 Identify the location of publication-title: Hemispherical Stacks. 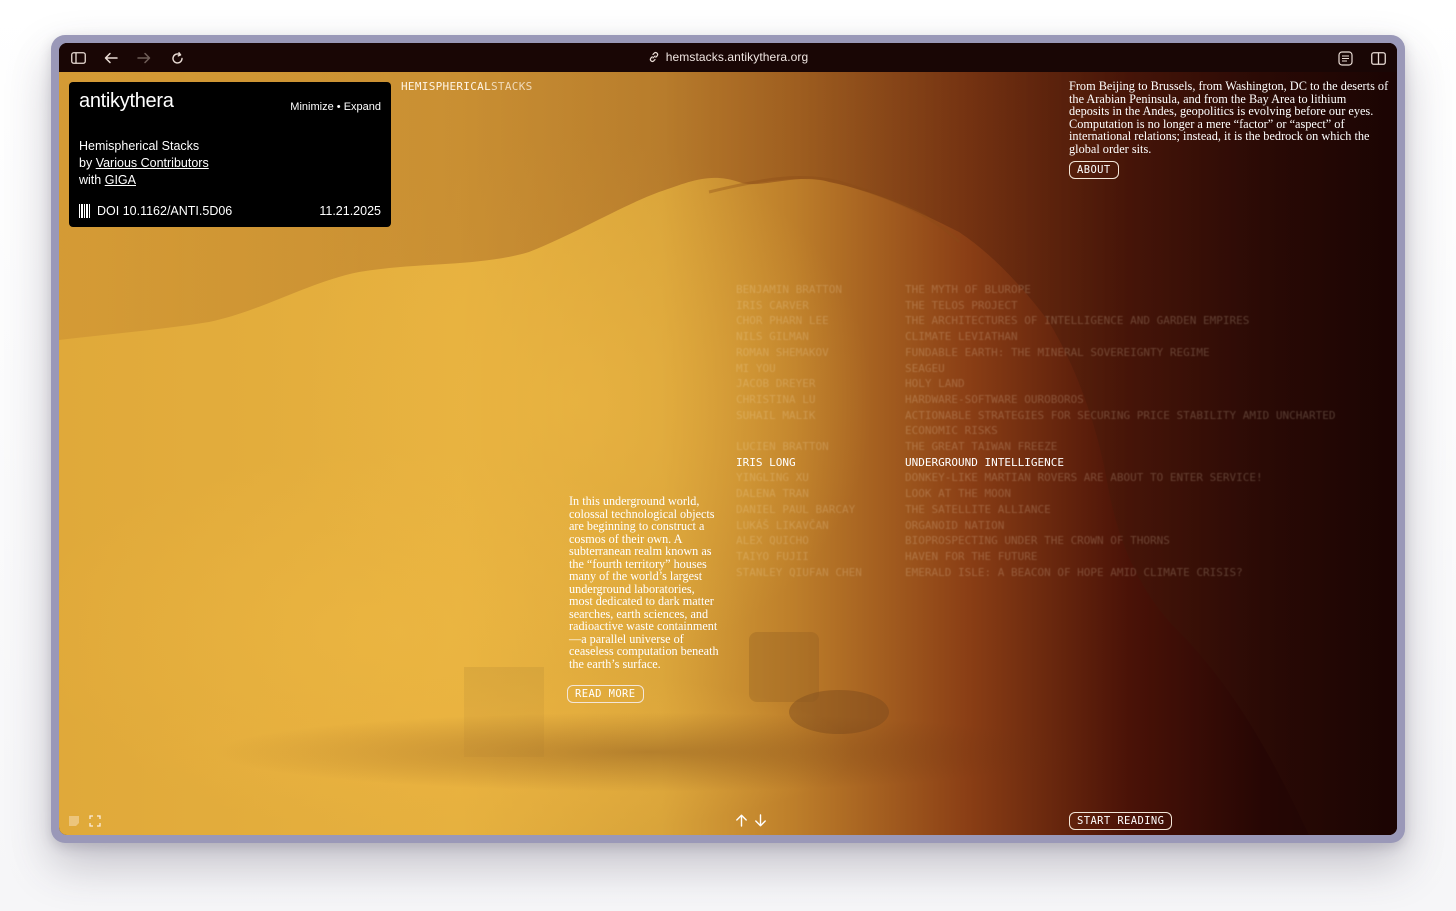
(139, 146).